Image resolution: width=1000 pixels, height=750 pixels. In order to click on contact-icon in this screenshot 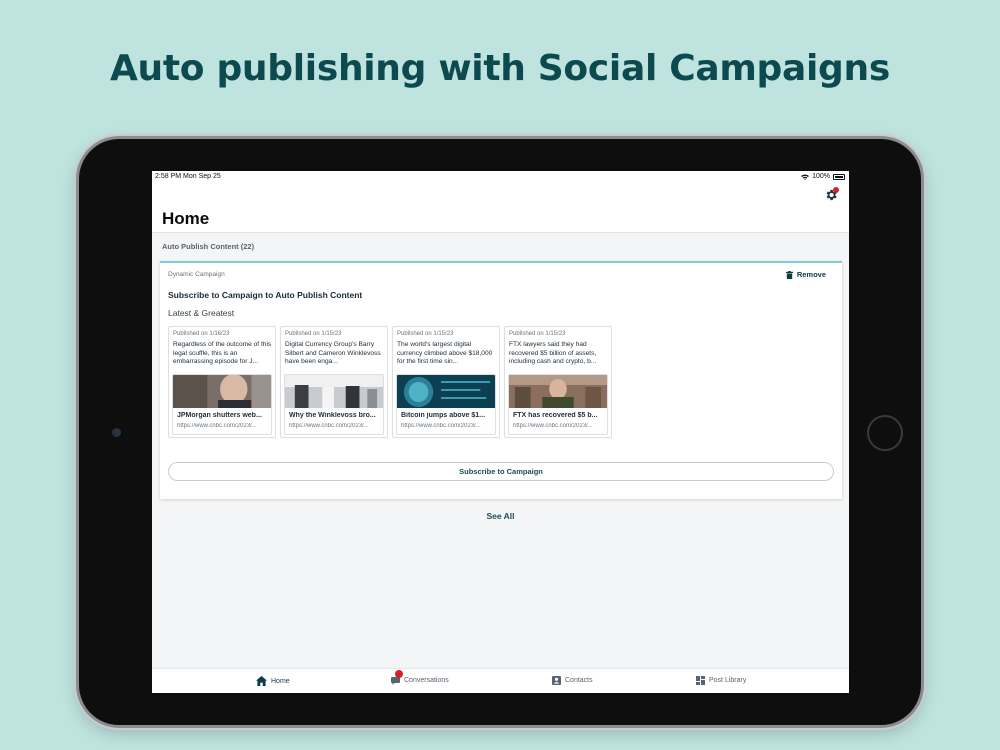, I will do `click(556, 680)`.